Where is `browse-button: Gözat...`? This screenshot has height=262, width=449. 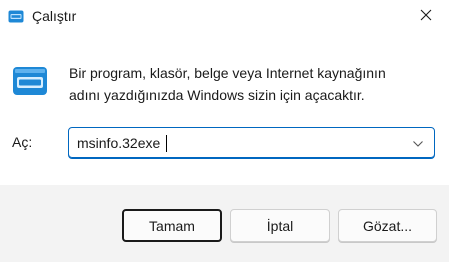 browse-button: Gözat... is located at coordinates (387, 225).